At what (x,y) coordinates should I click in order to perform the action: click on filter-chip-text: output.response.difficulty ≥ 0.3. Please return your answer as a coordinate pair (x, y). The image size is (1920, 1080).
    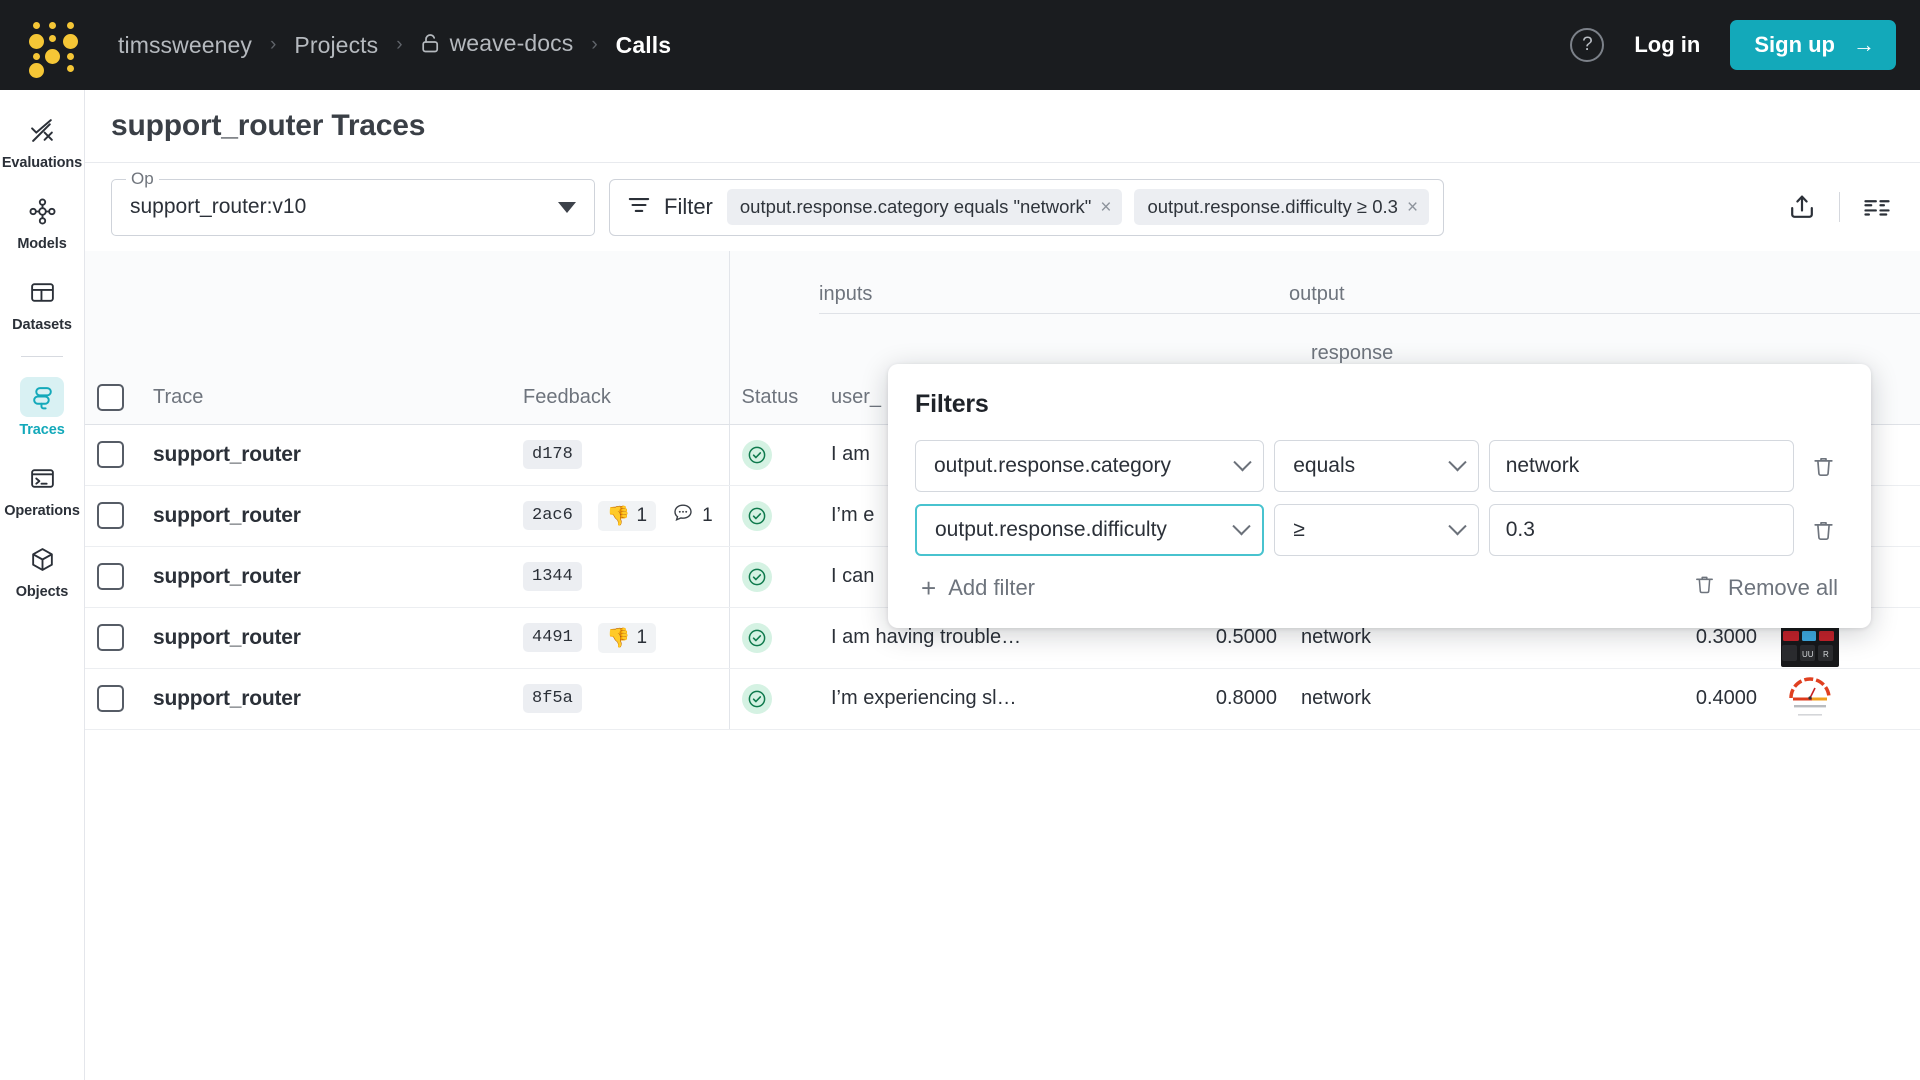
    Looking at the image, I should click on (1272, 206).